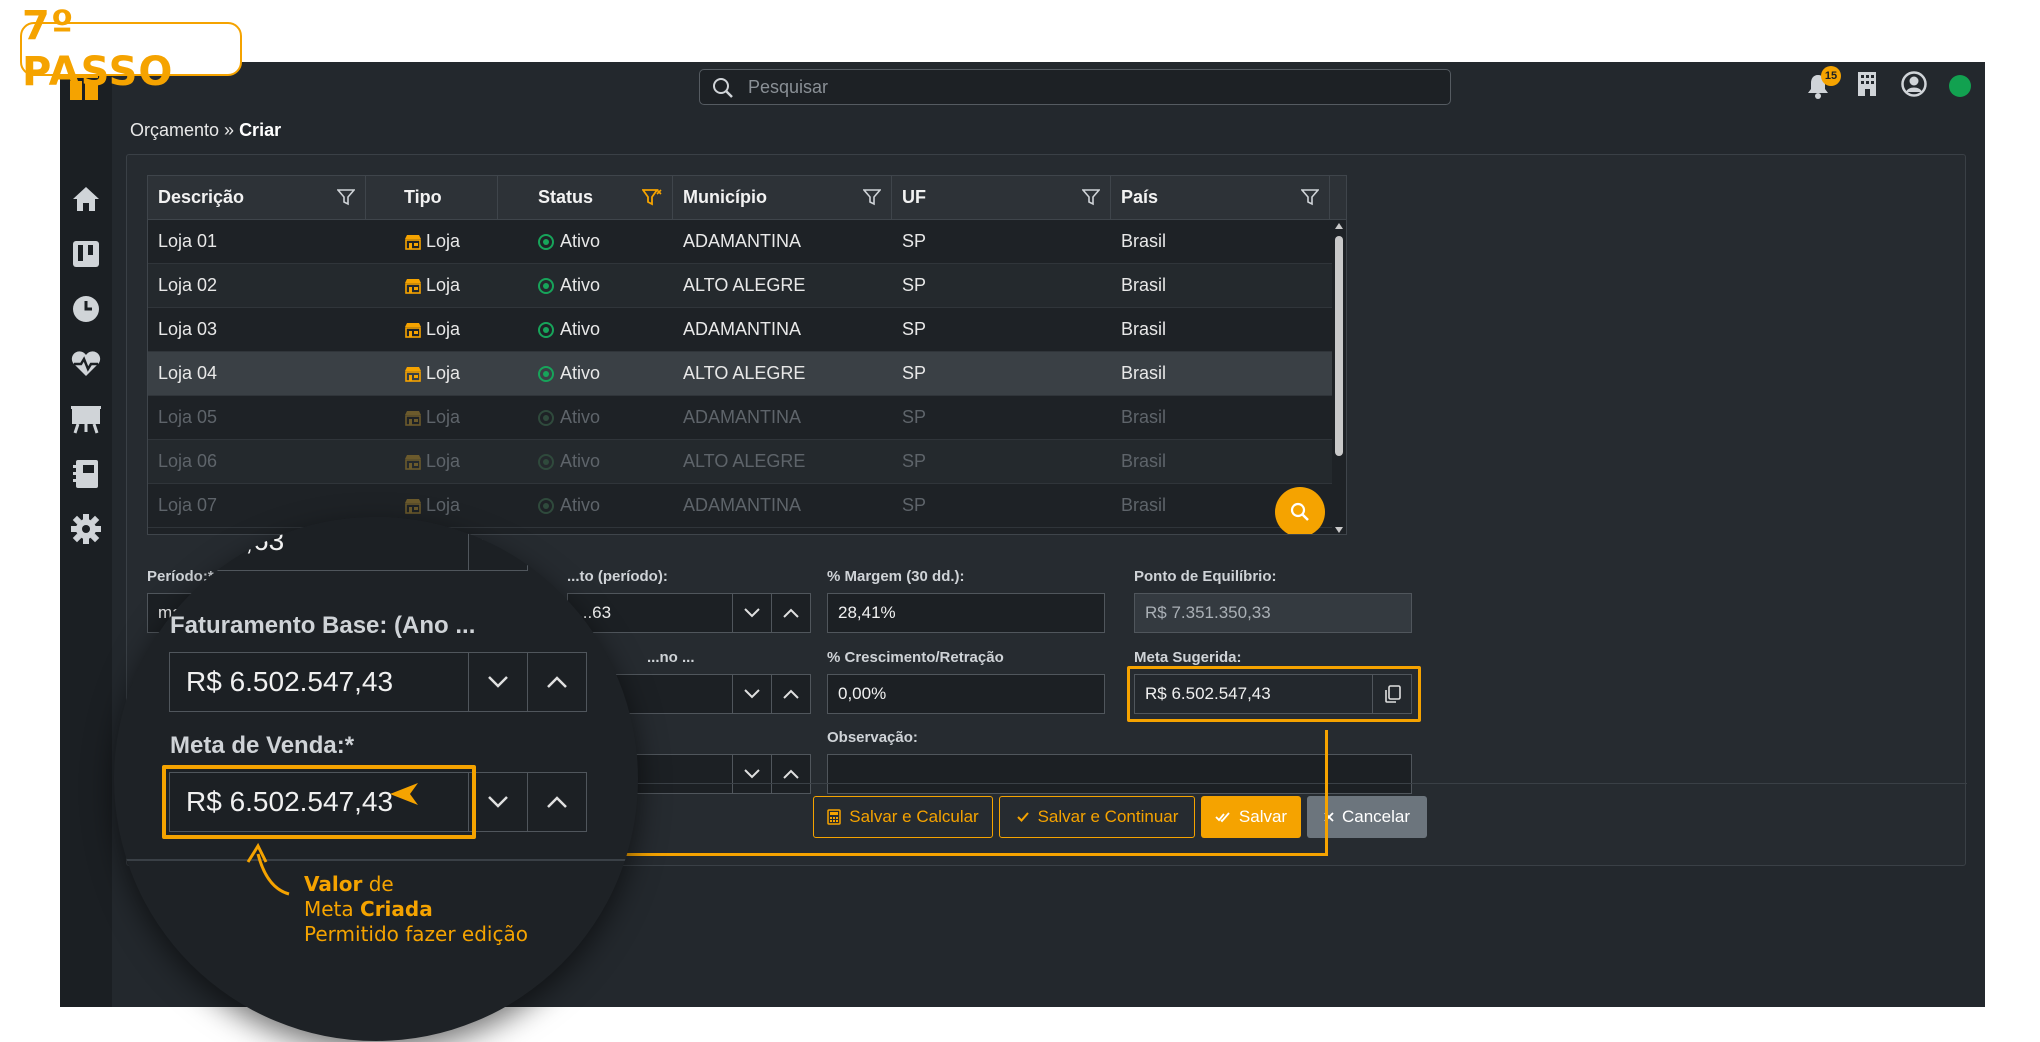  Describe the element at coordinates (557, 682) in the screenshot. I see `magnified-increment-button` at that location.